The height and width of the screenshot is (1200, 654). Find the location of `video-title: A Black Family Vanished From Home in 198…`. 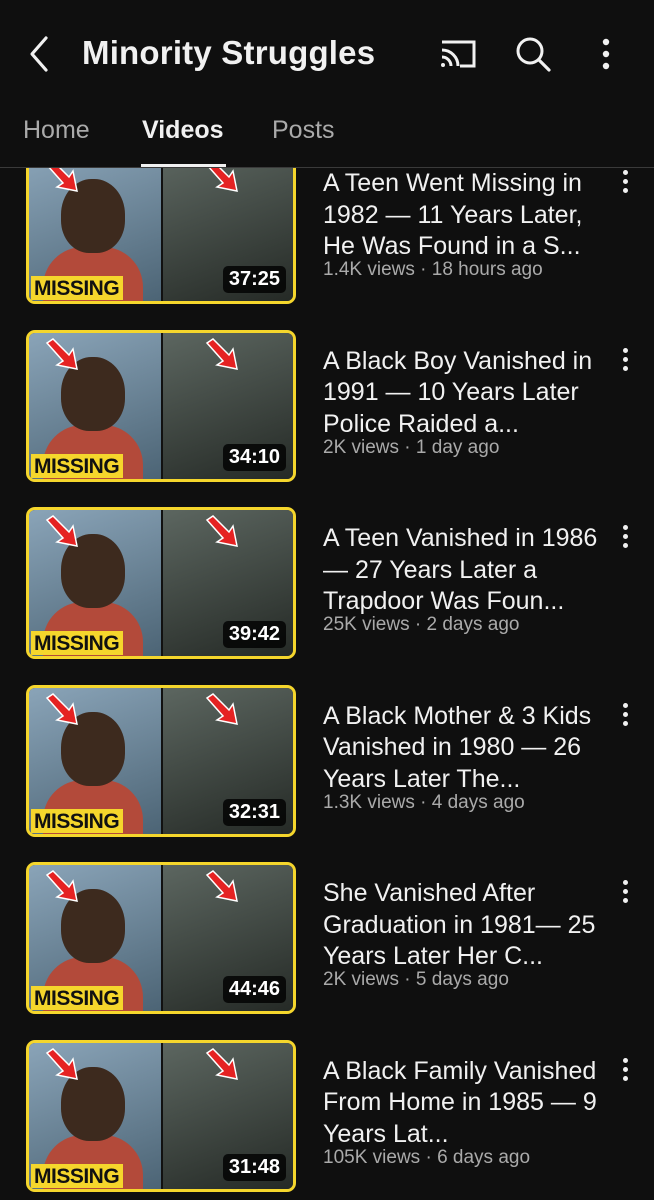

video-title: A Black Family Vanished From Home in 198… is located at coordinates (468, 1103).